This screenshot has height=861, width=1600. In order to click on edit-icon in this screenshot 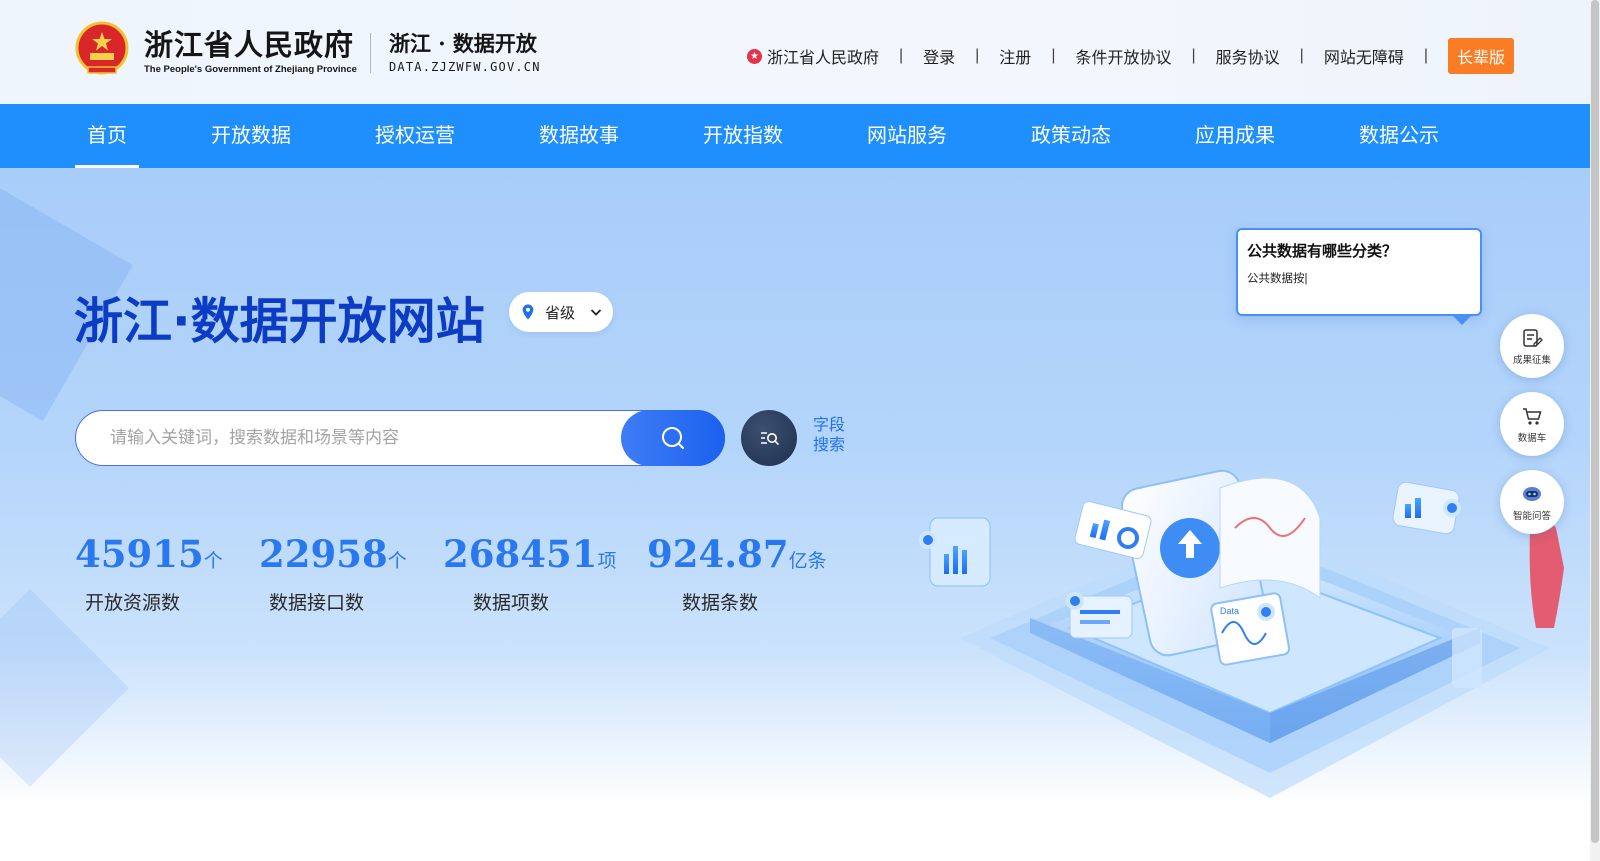, I will do `click(1533, 337)`.